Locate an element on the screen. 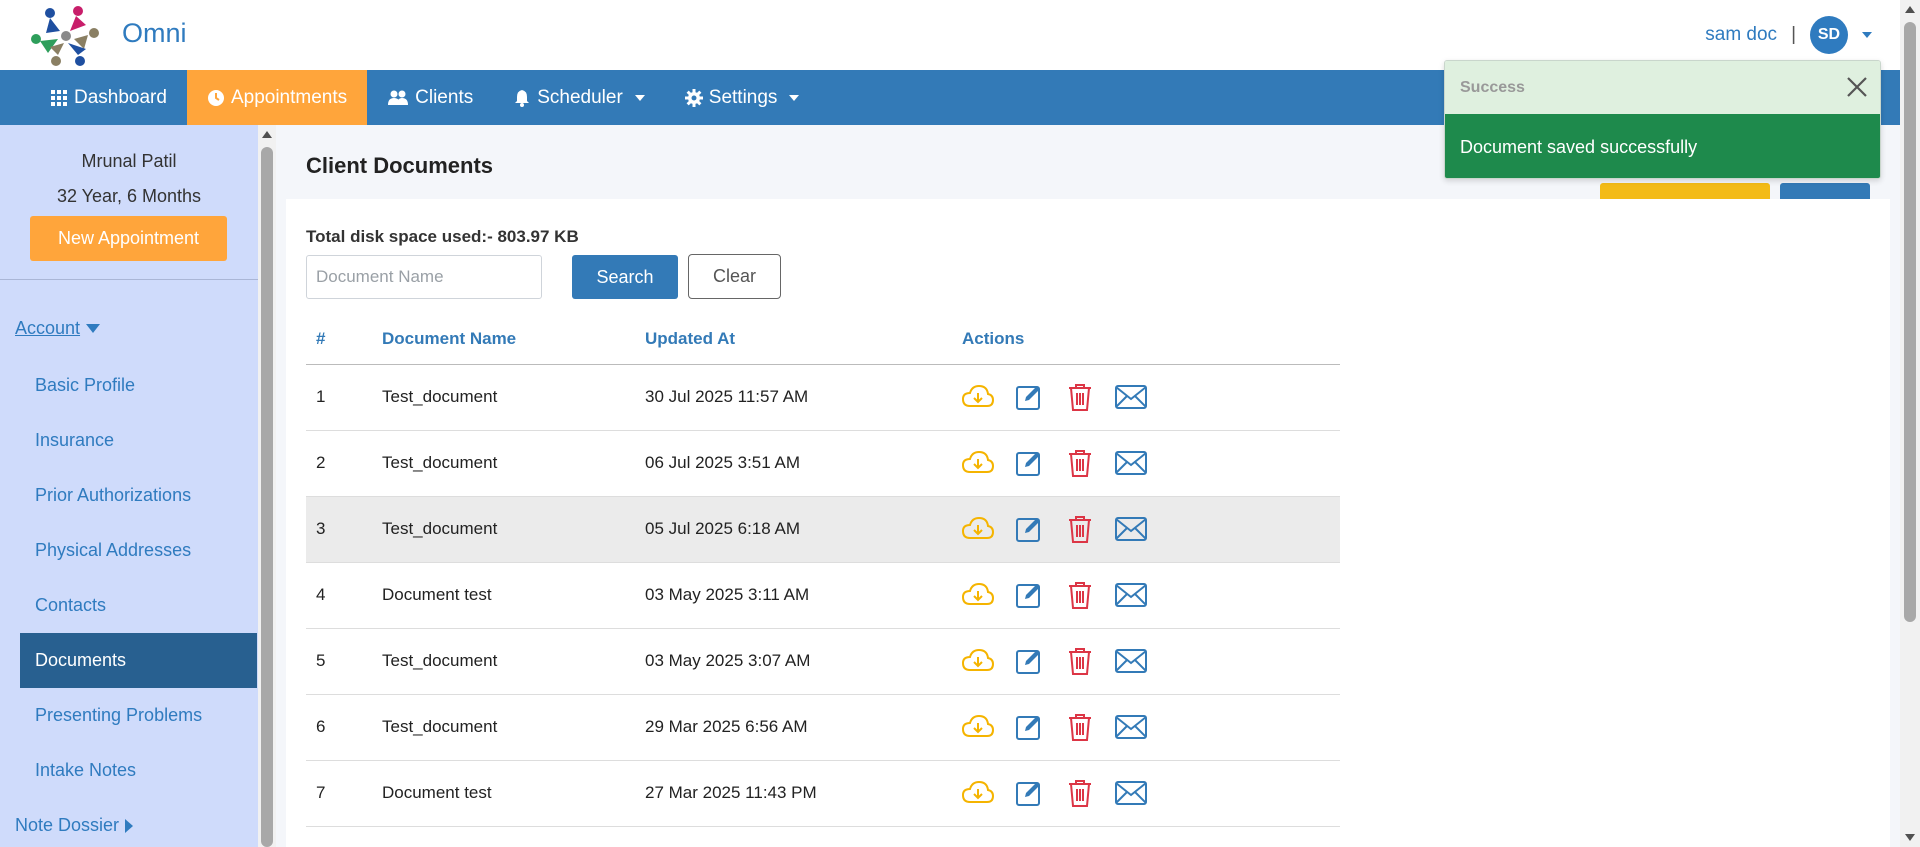  sidebar-section-account-label: Account is located at coordinates (48, 328).